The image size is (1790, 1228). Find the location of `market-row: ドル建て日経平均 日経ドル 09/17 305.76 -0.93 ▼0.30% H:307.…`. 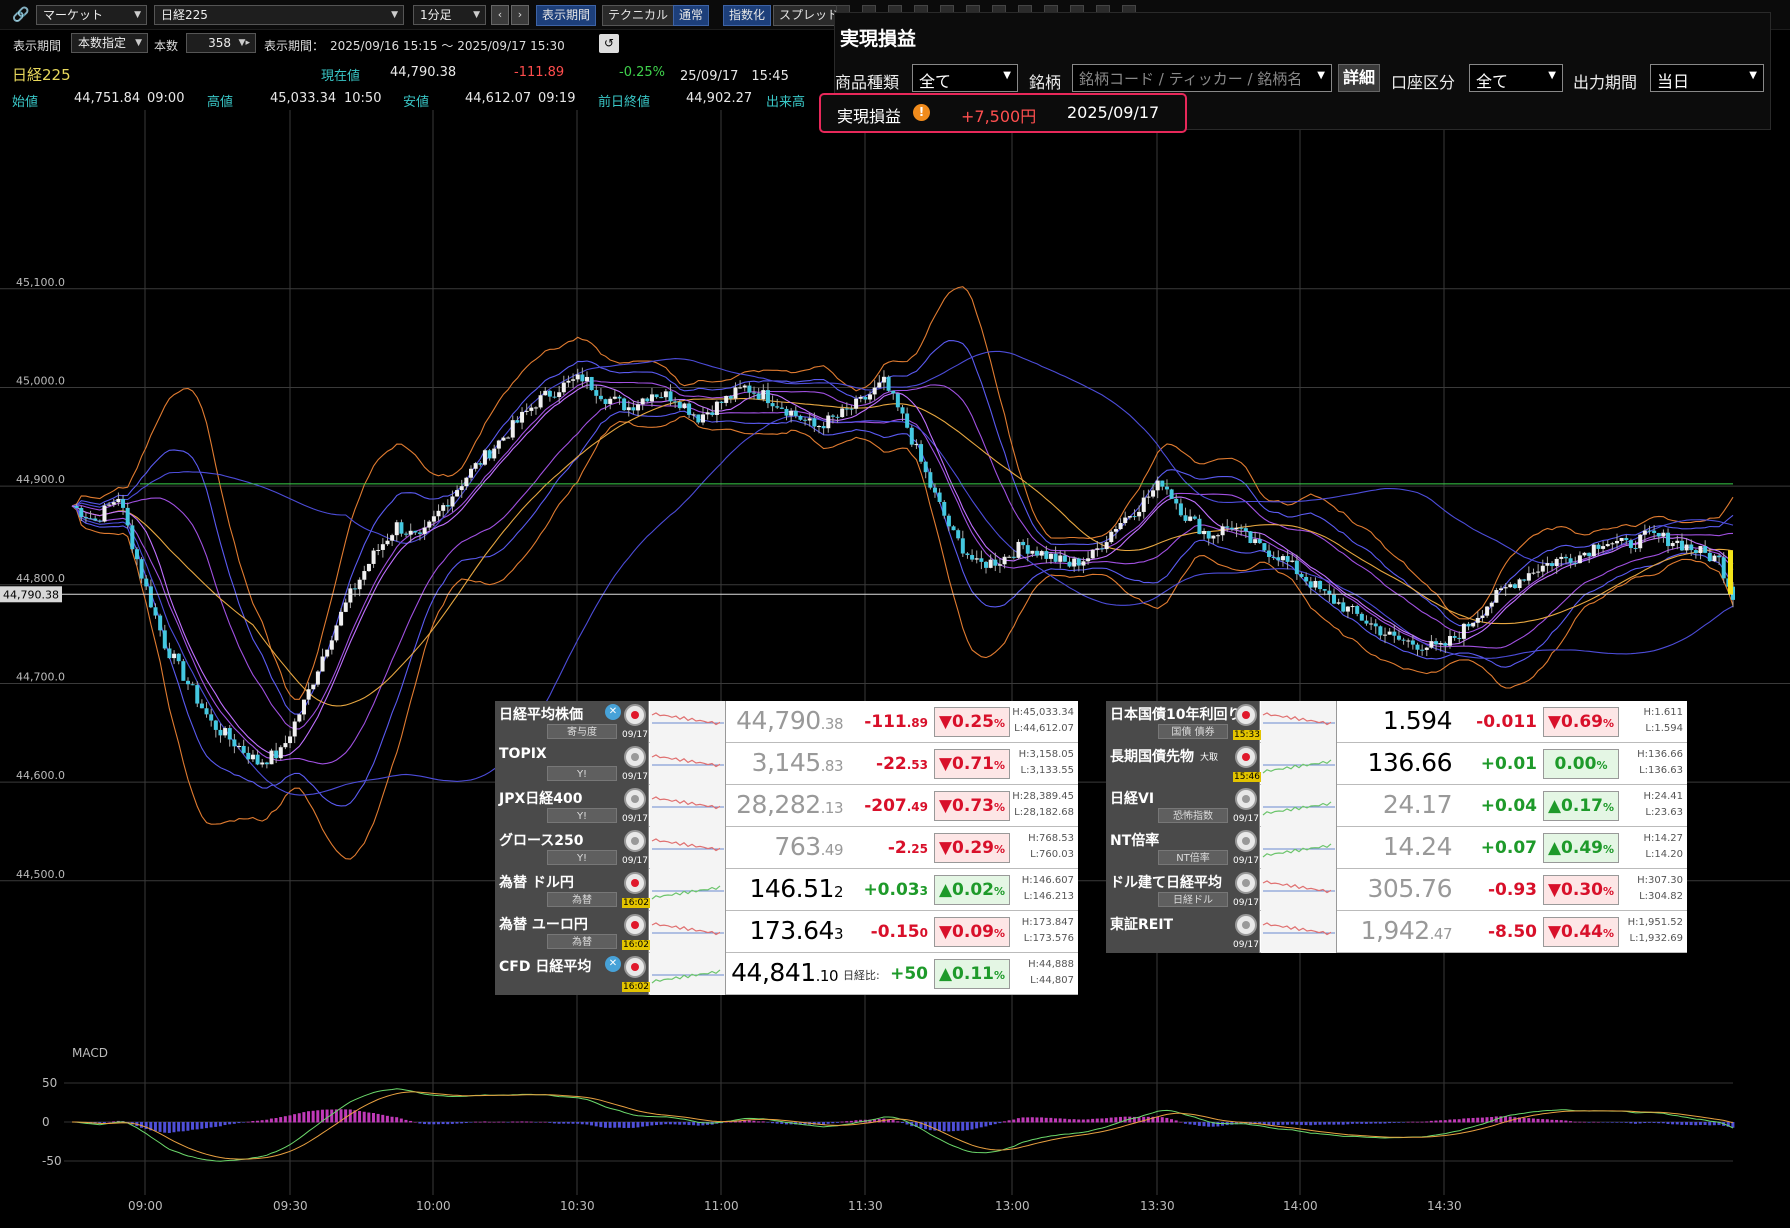

market-row: ドル建て日経平均 日経ドル 09/17 305.76 -0.93 ▼0.30% H:307.… is located at coordinates (1396, 890).